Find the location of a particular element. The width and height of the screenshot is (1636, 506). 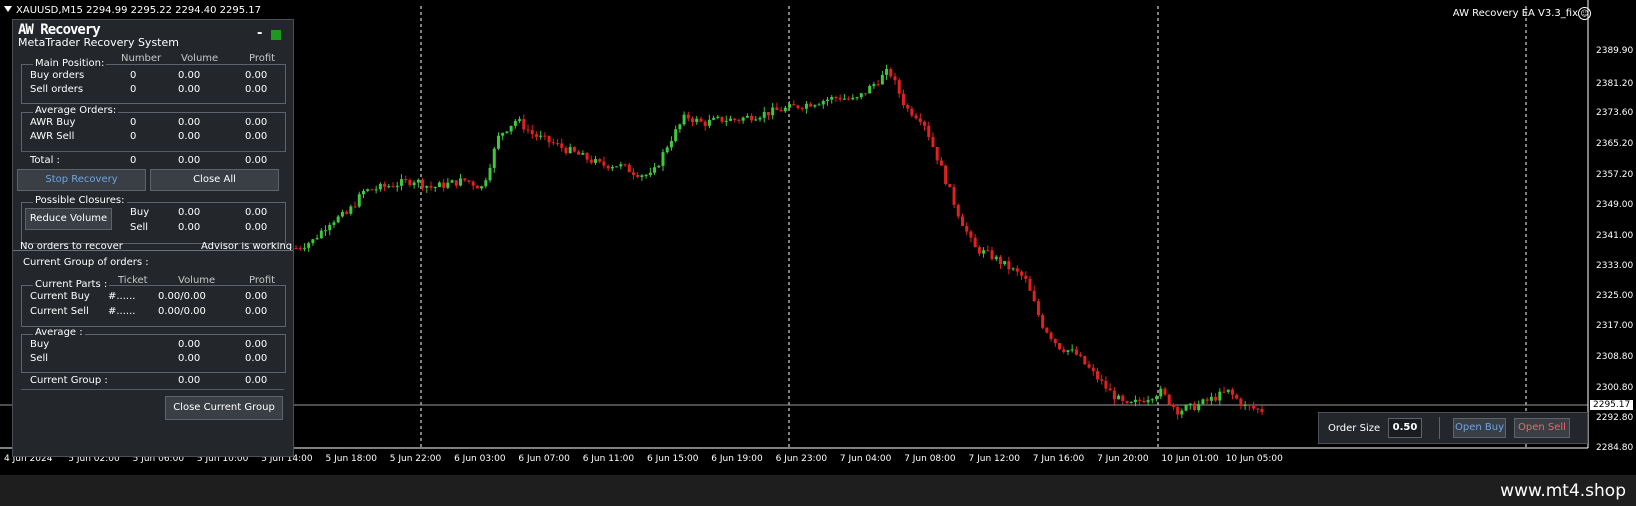

sell-orders-profit: 0.00 is located at coordinates (256, 89).